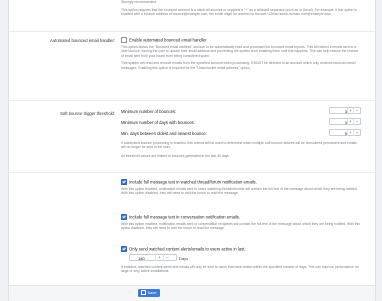 The height and width of the screenshot is (301, 382). I want to click on active-only-checkbox, so click(124, 248).